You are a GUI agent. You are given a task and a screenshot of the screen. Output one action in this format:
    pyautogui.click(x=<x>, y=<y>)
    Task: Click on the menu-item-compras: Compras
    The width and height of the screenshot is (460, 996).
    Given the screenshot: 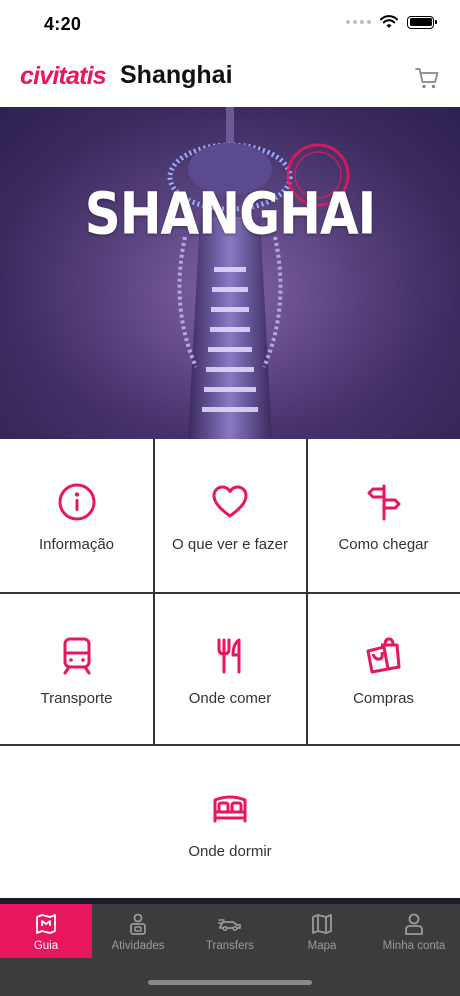 What is the action you would take?
    pyautogui.click(x=383, y=669)
    